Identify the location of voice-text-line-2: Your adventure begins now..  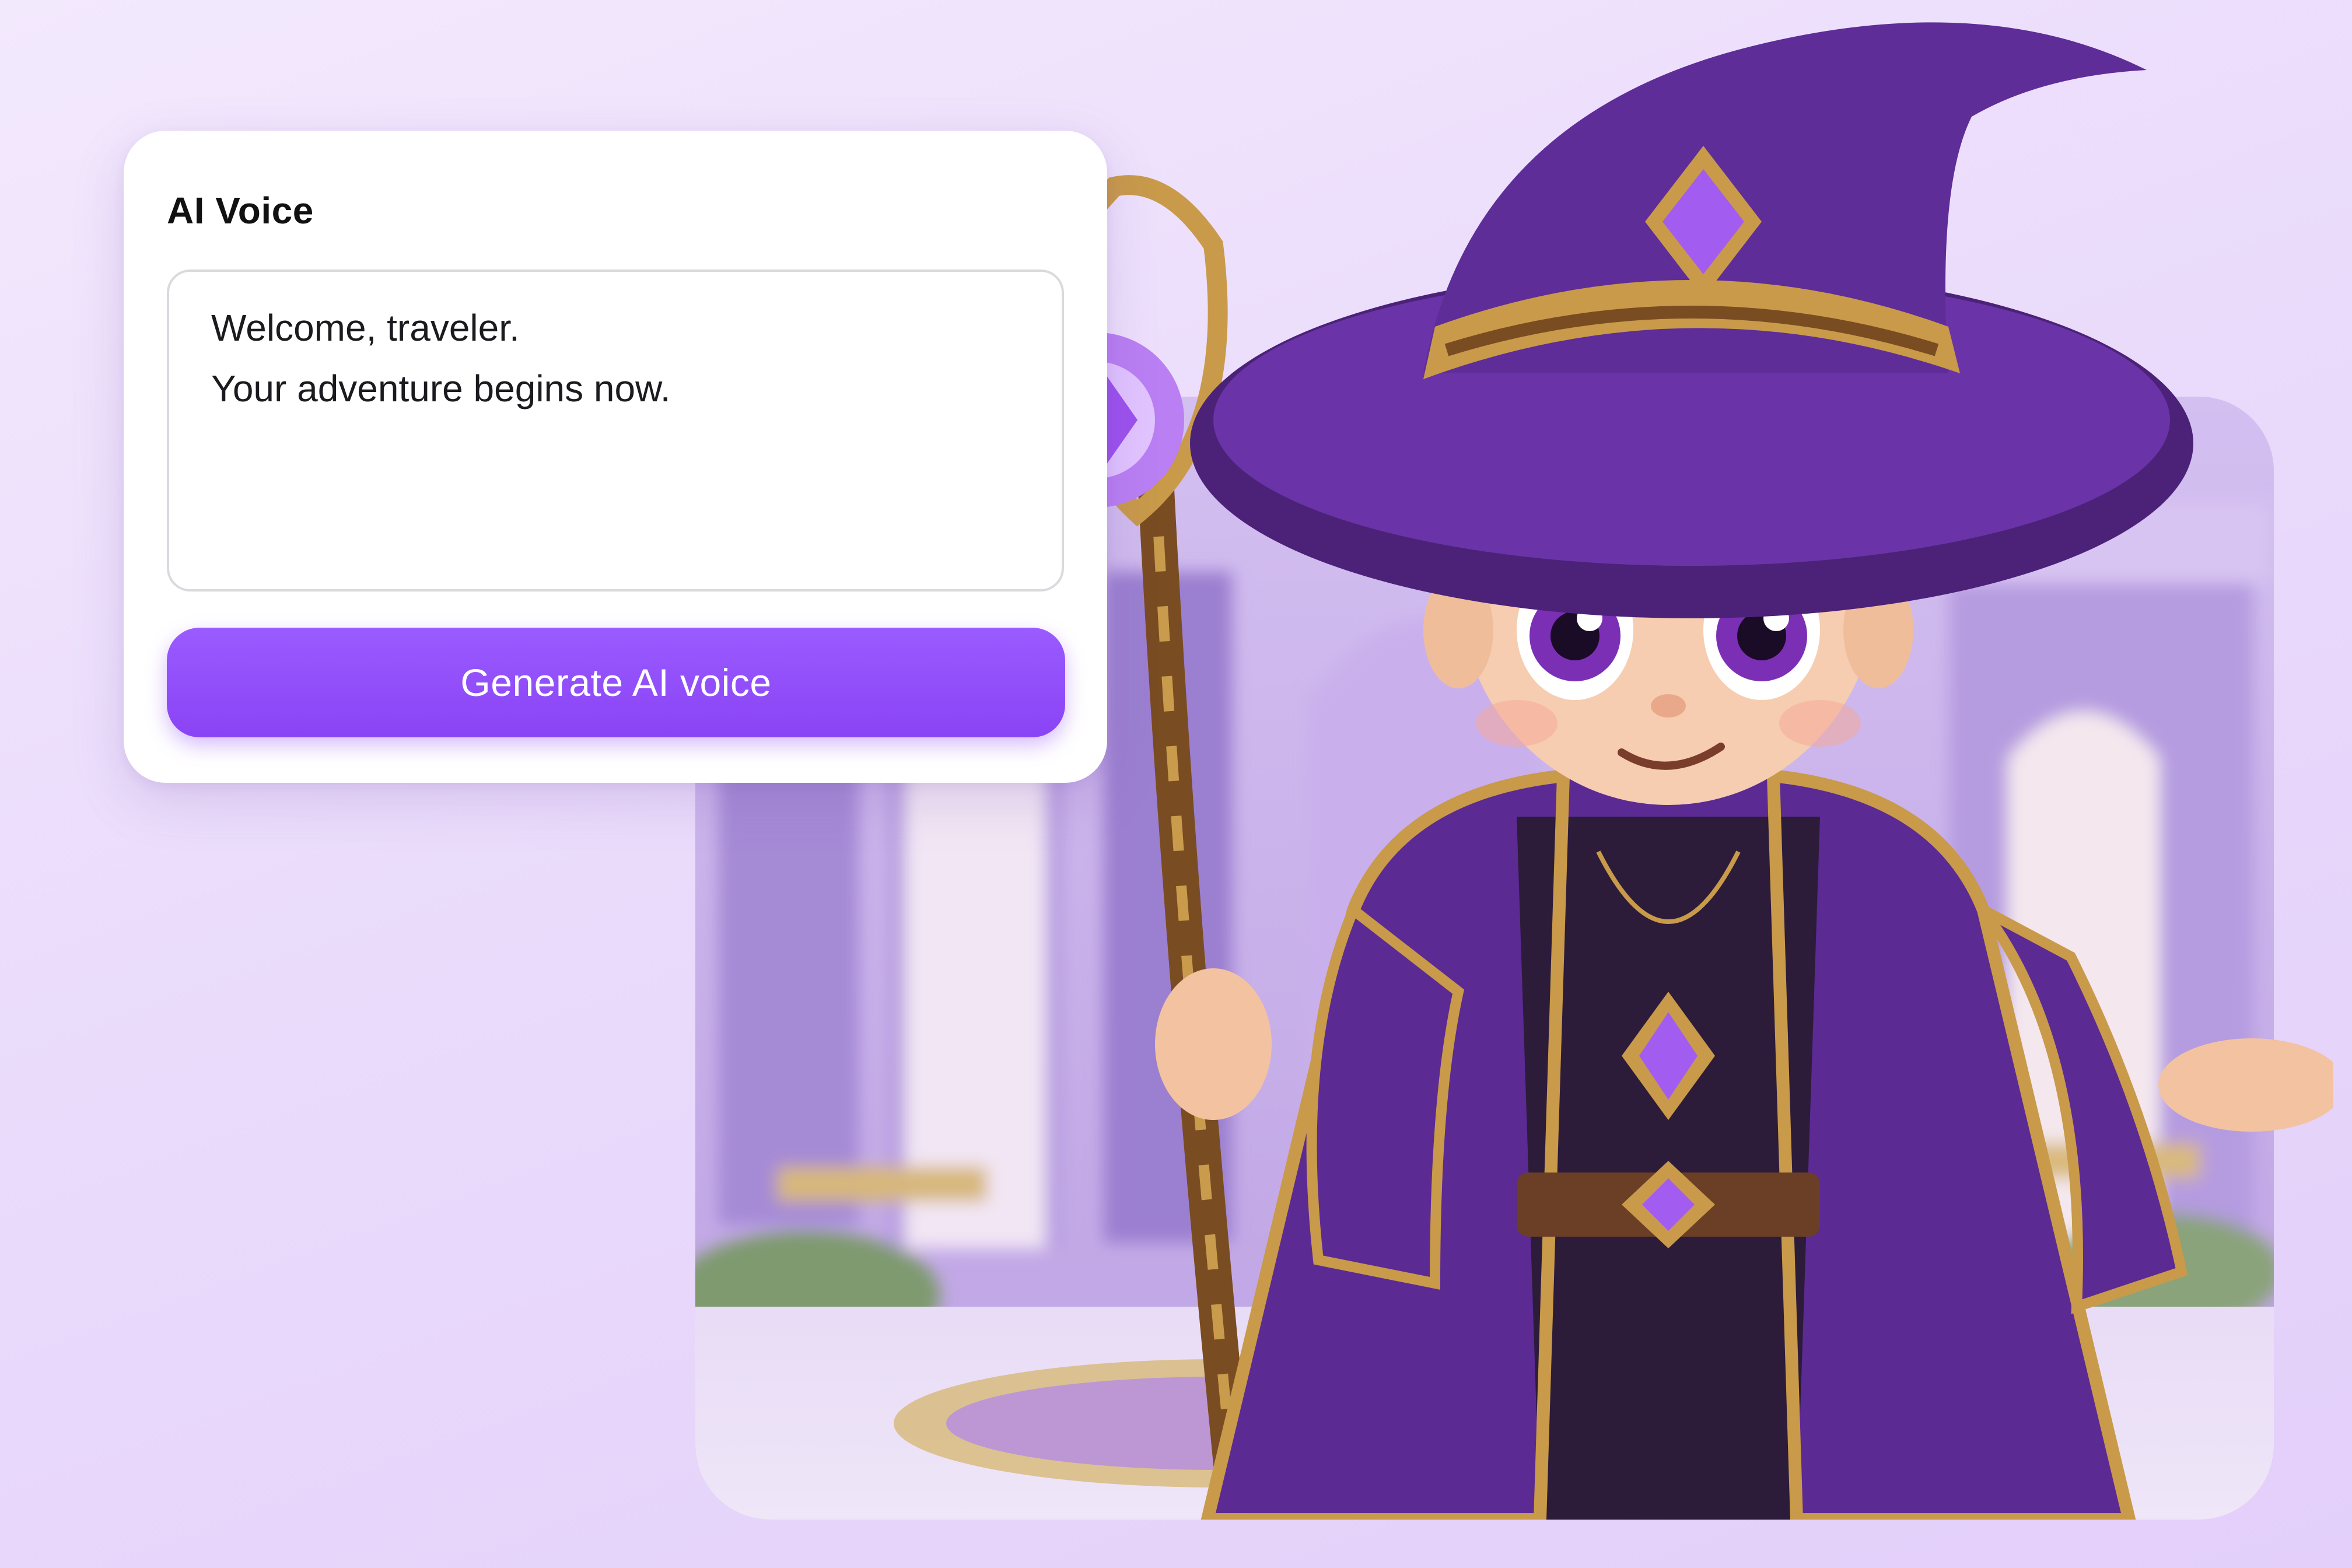
(441, 389).